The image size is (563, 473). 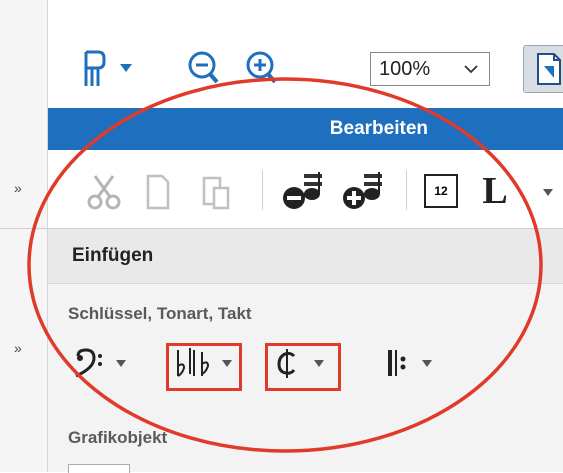 I want to click on measure-number-button: 12, so click(x=441, y=191).